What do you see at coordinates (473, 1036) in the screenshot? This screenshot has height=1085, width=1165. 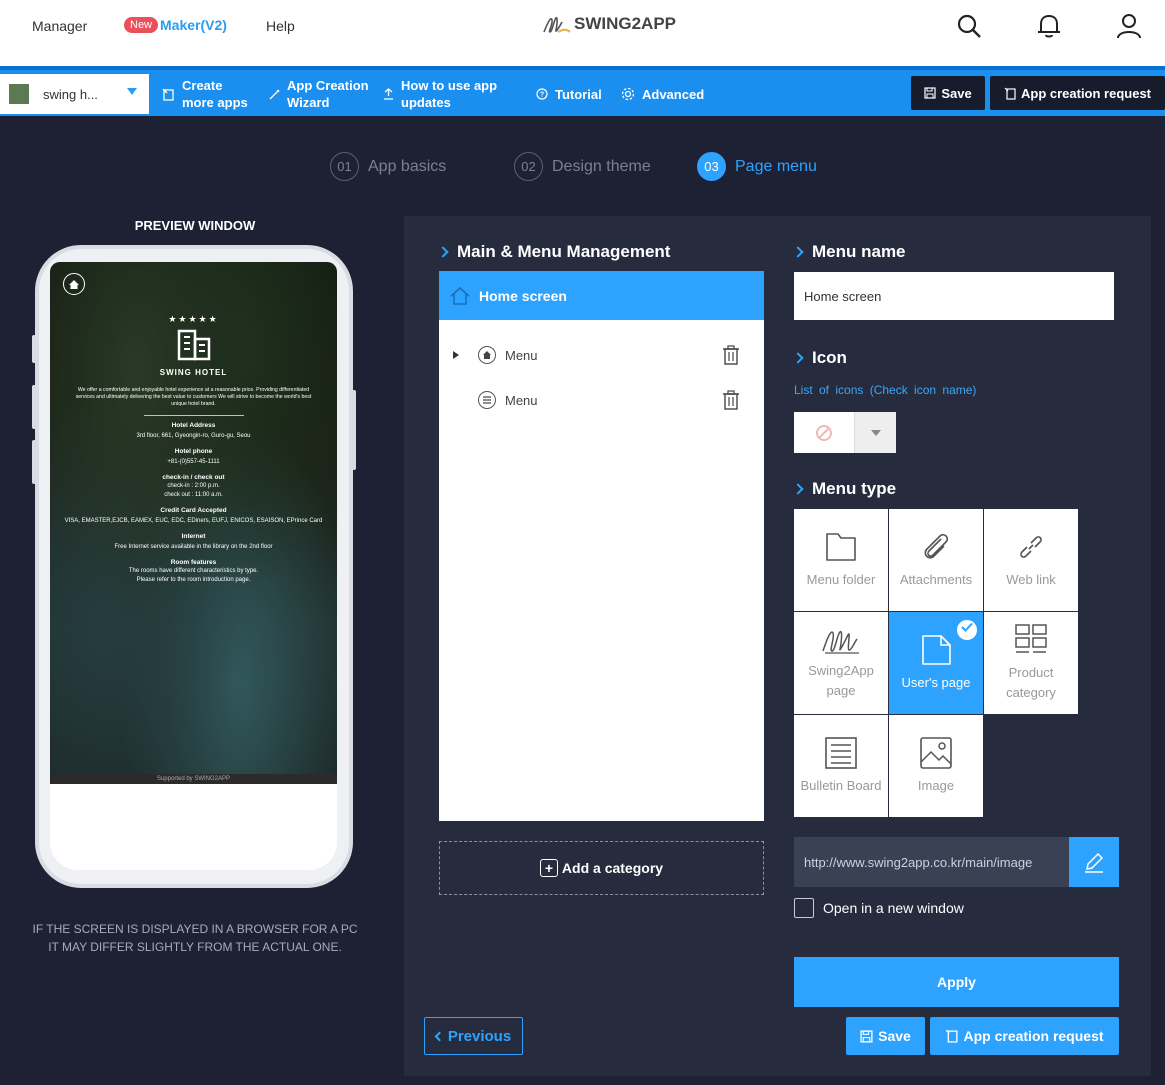 I see `previous-button: Previous` at bounding box center [473, 1036].